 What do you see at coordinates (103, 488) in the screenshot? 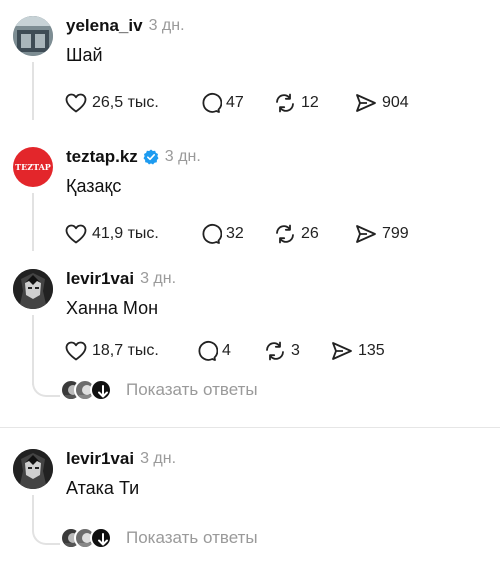
I see `post-text: Атака Ти` at bounding box center [103, 488].